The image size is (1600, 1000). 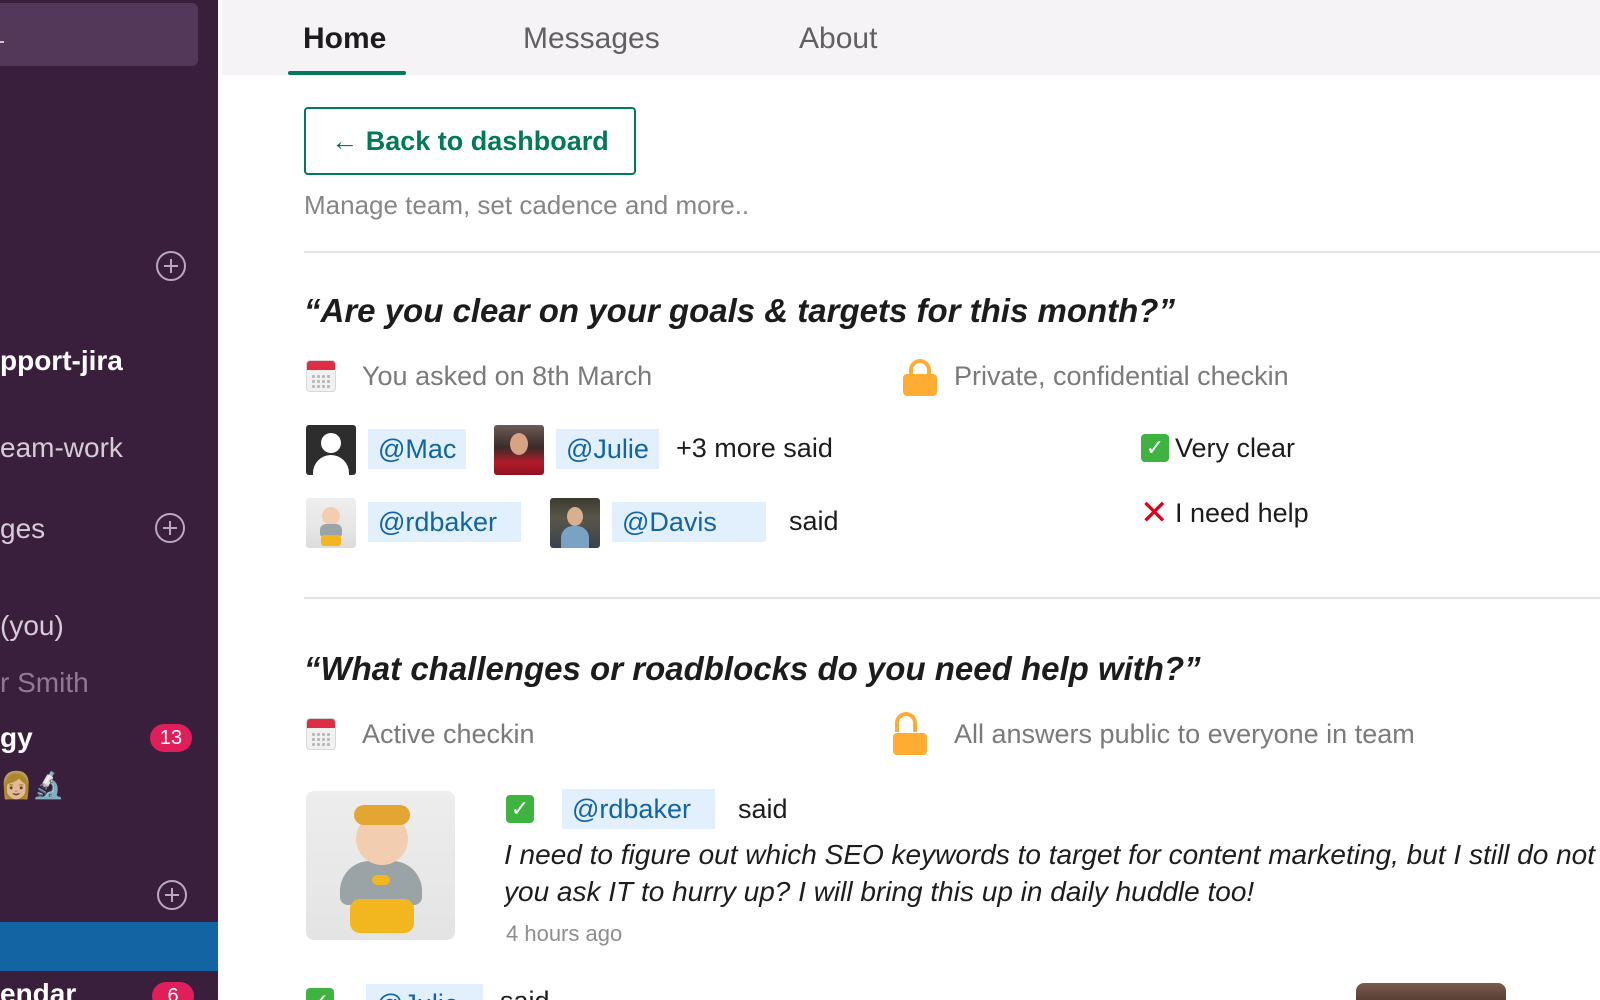 I want to click on add-app-icon, so click(x=172, y=895).